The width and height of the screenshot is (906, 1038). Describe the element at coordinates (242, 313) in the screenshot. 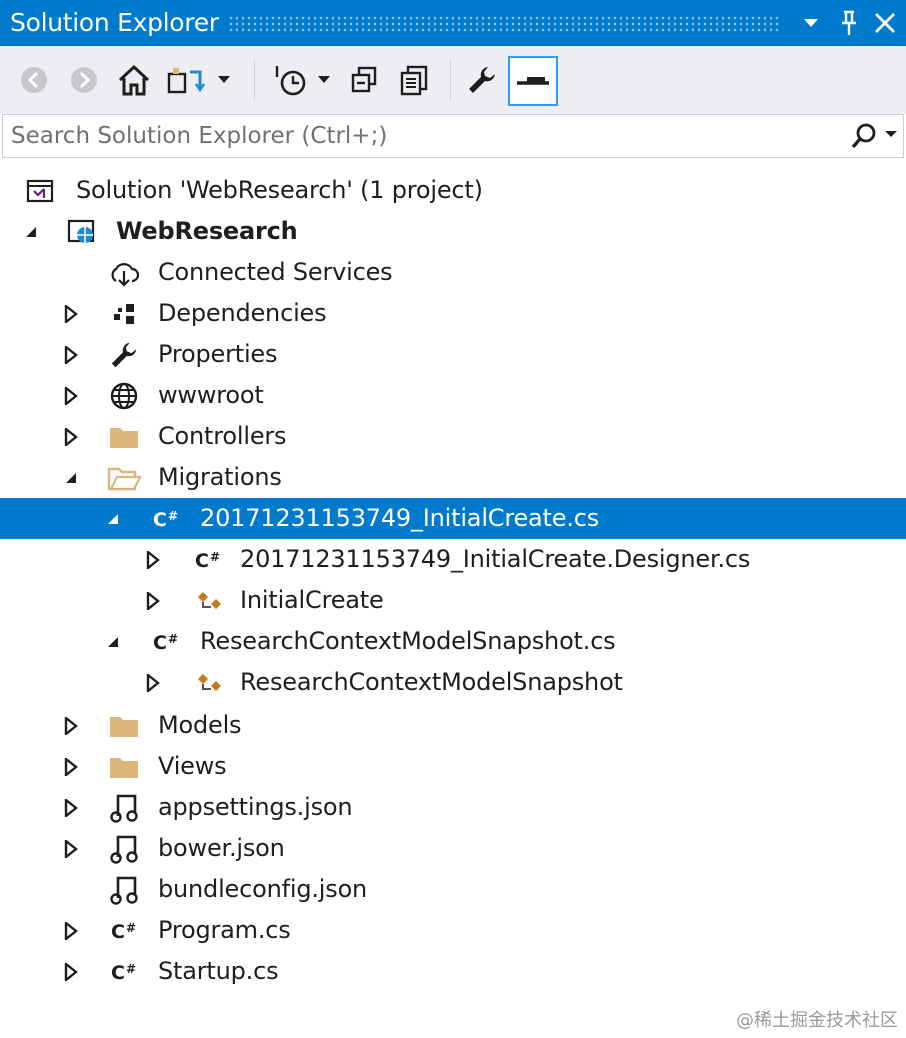

I see `tree-item-label: Dependencies` at that location.